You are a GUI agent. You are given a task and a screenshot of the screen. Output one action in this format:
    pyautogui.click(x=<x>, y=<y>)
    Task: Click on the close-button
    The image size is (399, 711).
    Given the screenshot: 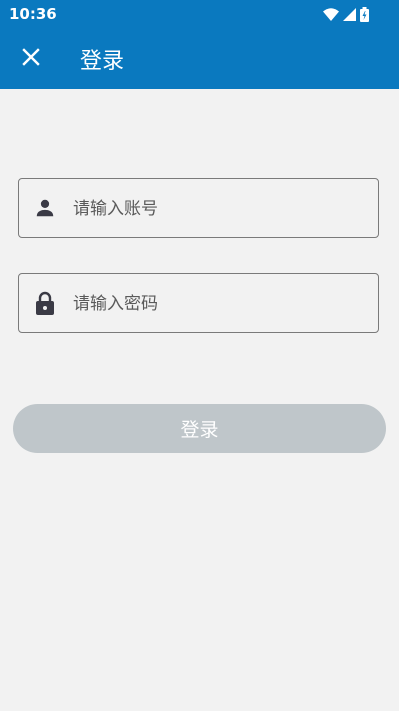 What is the action you would take?
    pyautogui.click(x=31, y=59)
    